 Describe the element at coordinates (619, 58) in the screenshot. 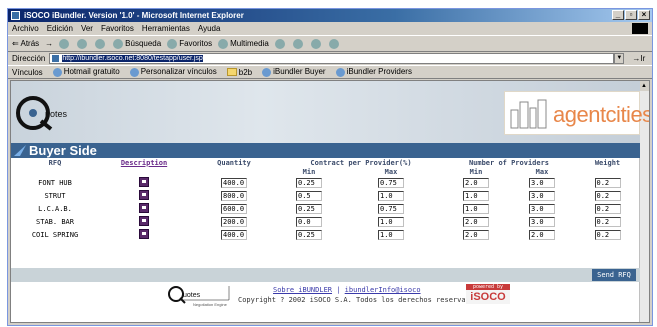

I see `address-dropdown: ▼` at that location.